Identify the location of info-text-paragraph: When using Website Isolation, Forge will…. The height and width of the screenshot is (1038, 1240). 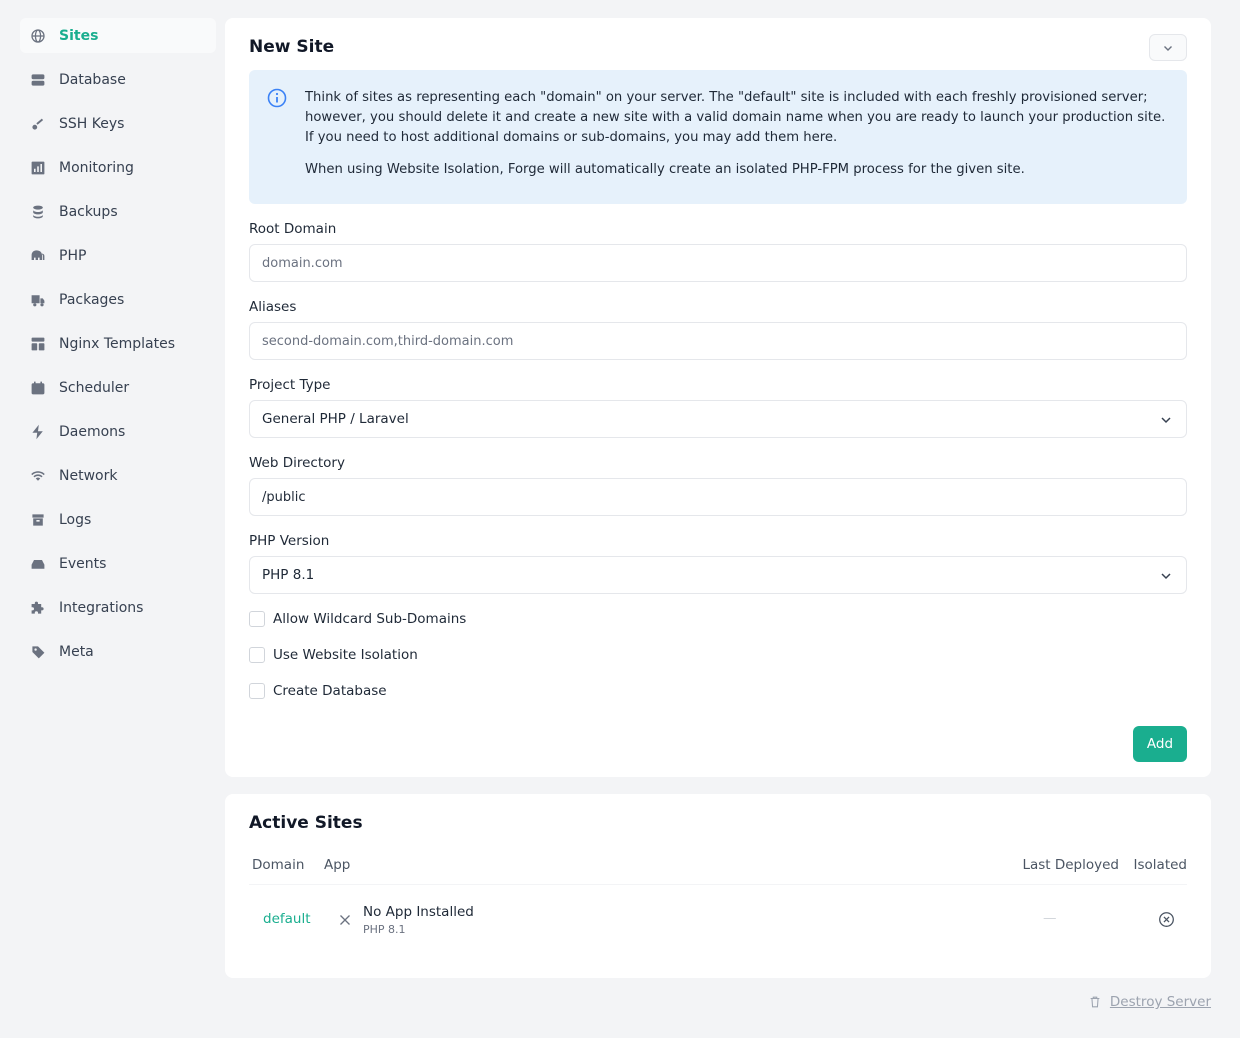
(665, 169).